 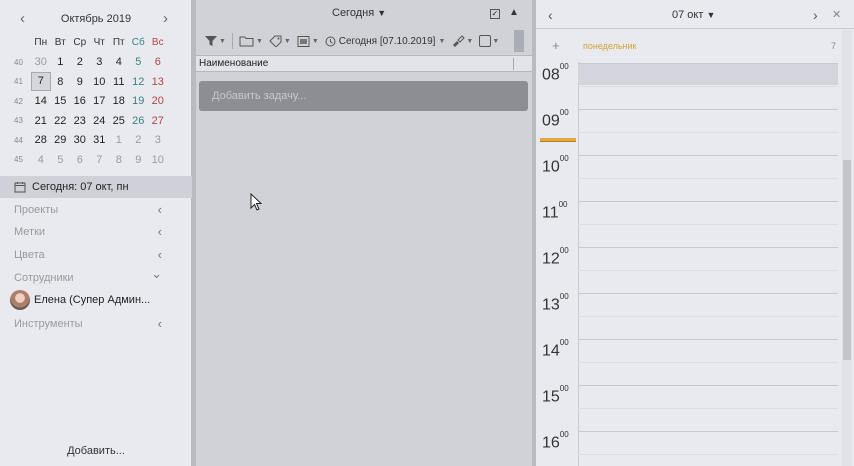 I want to click on sidebar-item-employees: Сотрудники ⌄, so click(x=96, y=277).